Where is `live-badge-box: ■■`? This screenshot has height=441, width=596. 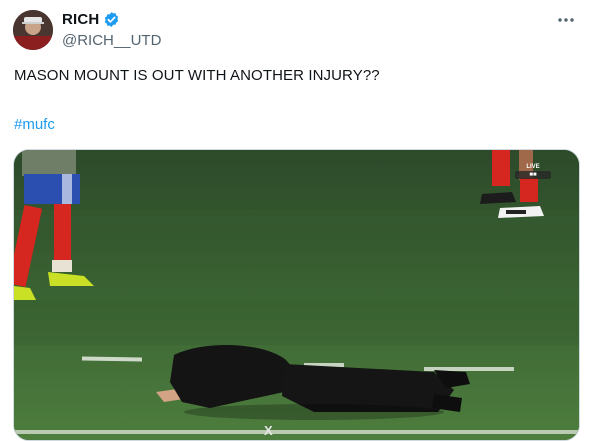
live-badge-box: ■■ is located at coordinates (533, 175).